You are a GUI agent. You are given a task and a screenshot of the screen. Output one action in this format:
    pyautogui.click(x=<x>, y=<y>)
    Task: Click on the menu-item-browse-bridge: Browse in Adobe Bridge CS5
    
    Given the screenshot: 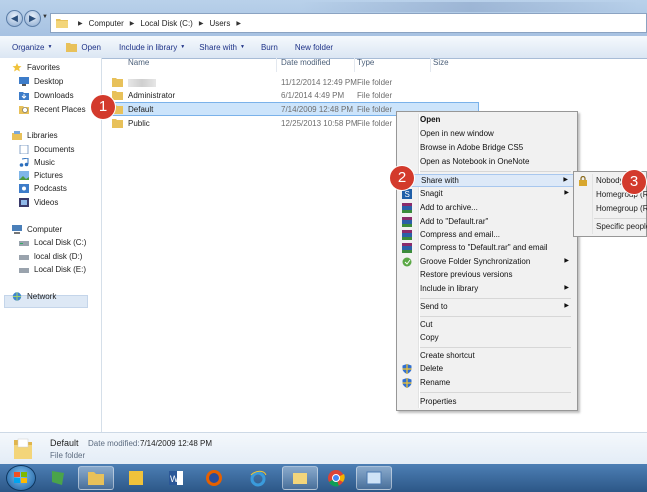 What is the action you would take?
    pyautogui.click(x=487, y=148)
    